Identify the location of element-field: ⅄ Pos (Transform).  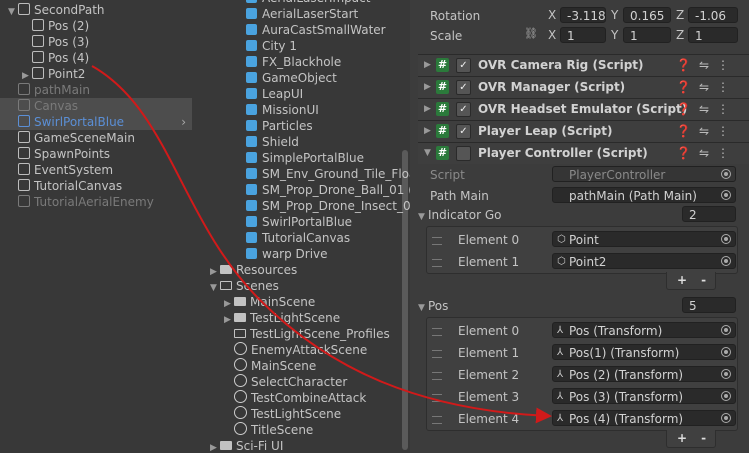
(644, 330).